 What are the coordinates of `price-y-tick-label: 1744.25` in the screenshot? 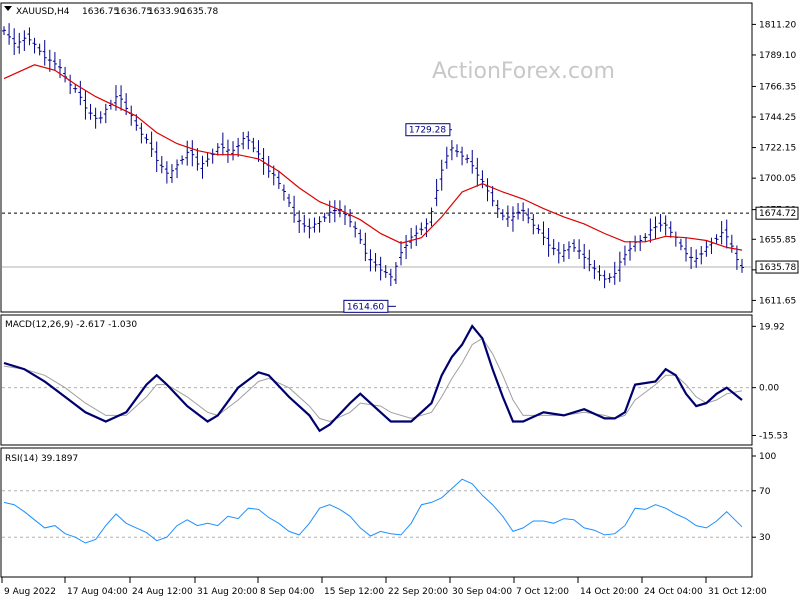 It's located at (777, 118).